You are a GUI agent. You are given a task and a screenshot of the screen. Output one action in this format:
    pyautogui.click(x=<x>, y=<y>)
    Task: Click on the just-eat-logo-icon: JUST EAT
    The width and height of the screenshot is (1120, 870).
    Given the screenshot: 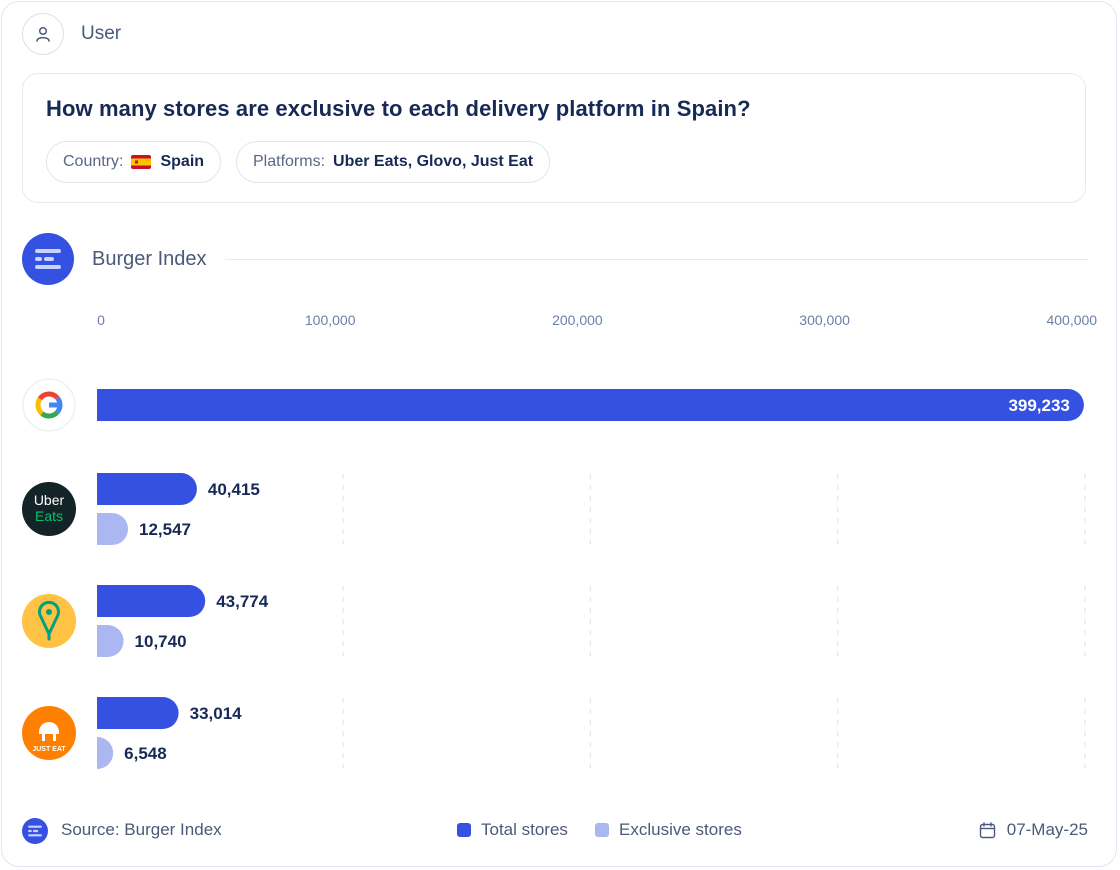 What is the action you would take?
    pyautogui.click(x=49, y=733)
    